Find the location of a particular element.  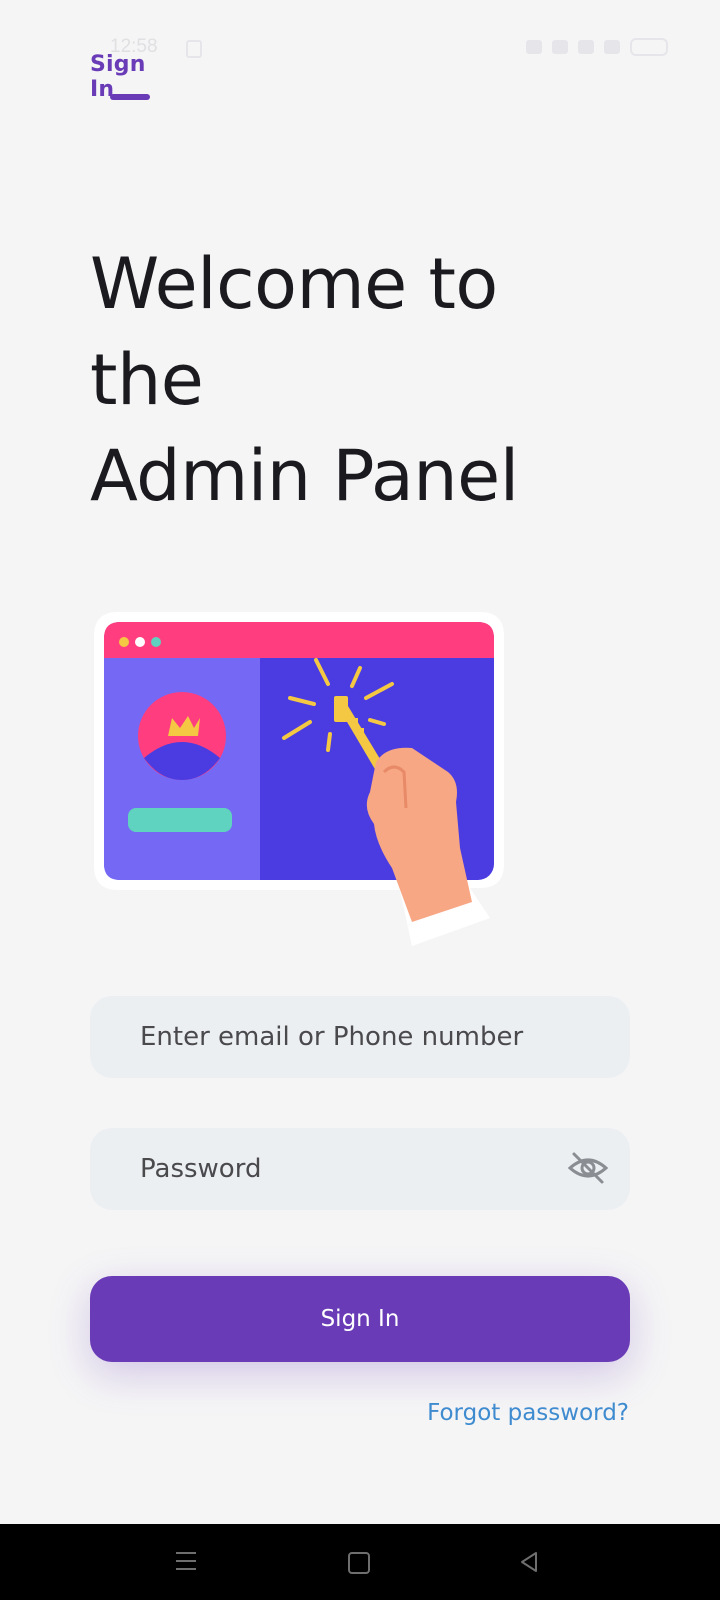

system-nav-bar is located at coordinates (360, 1562).